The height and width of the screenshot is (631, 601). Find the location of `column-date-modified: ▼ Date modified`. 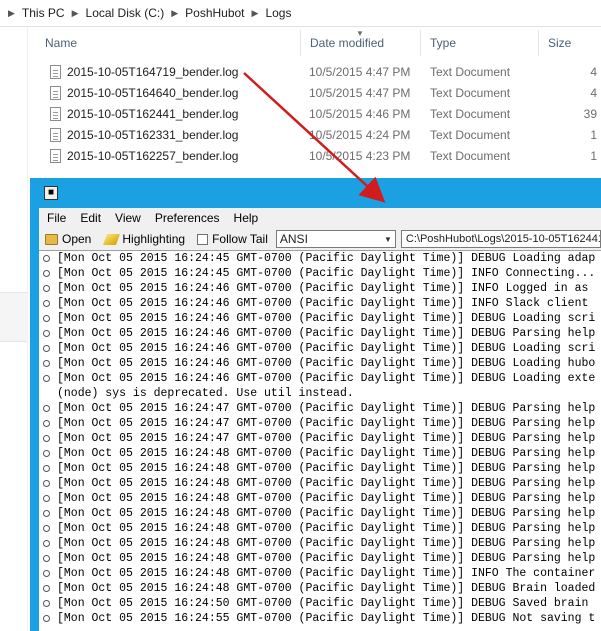

column-date-modified: ▼ Date modified is located at coordinates (361, 42).